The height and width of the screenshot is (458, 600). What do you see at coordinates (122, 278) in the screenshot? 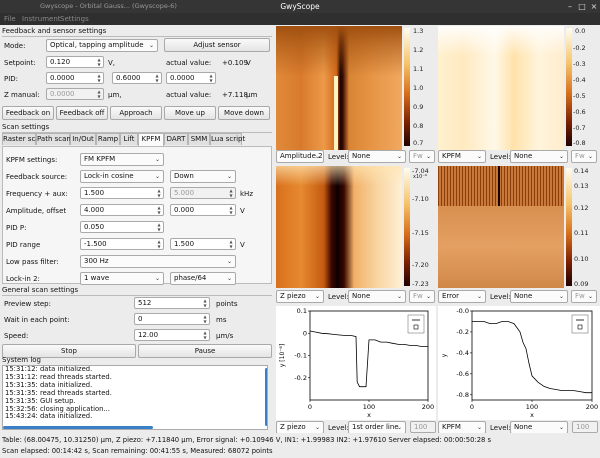
I see `lockin-select: 1 wave ⌄` at bounding box center [122, 278].